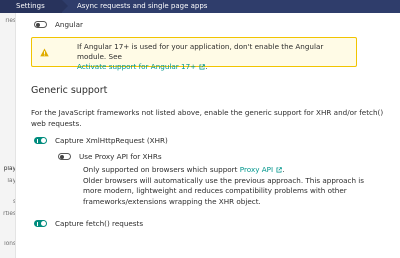 This screenshot has height=258, width=400. What do you see at coordinates (120, 156) in the screenshot?
I see `proxy-api-label: Use Proxy API for XHRs` at bounding box center [120, 156].